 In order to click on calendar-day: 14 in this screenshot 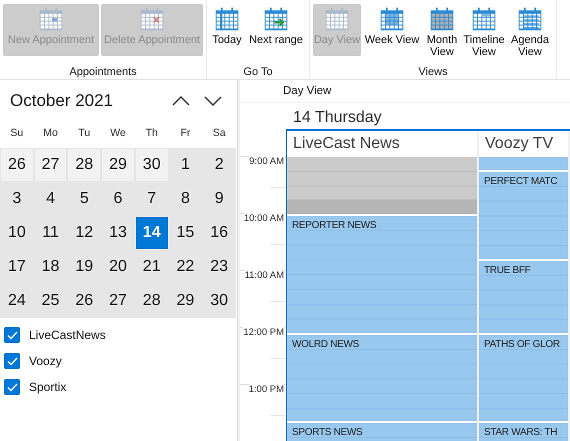, I will do `click(151, 233)`.